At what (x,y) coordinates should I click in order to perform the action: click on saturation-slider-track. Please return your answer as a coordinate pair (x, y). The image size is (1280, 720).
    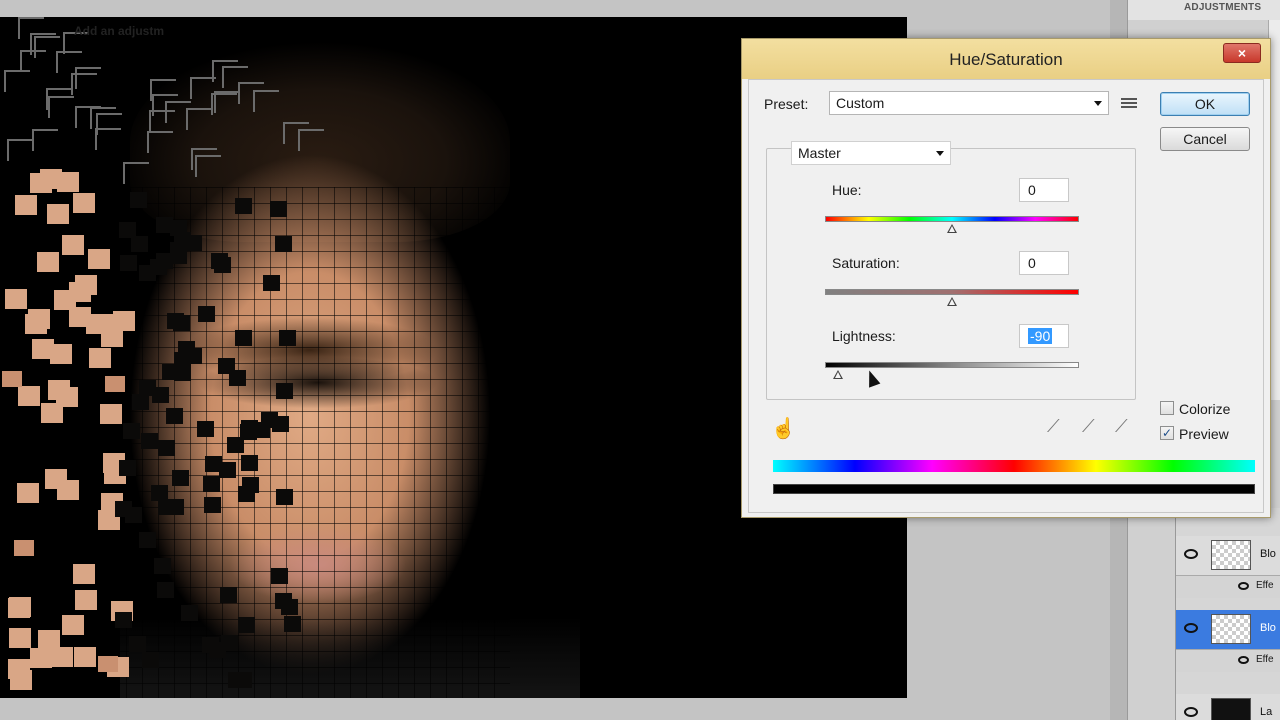
    Looking at the image, I should click on (952, 292).